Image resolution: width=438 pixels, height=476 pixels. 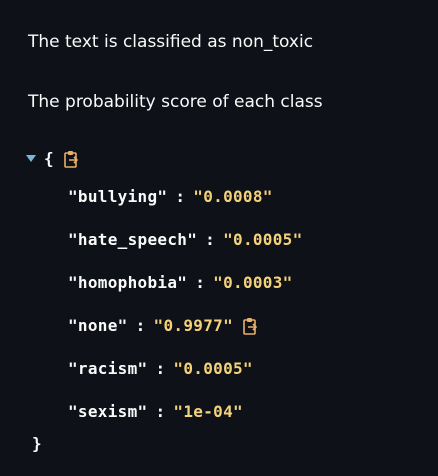 I want to click on collapse-arrow-icon, so click(x=31, y=158).